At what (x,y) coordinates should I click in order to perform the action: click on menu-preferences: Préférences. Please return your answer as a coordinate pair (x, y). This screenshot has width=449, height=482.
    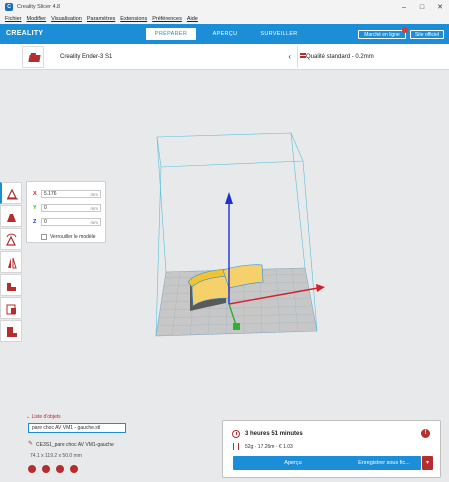
    Looking at the image, I should click on (167, 19).